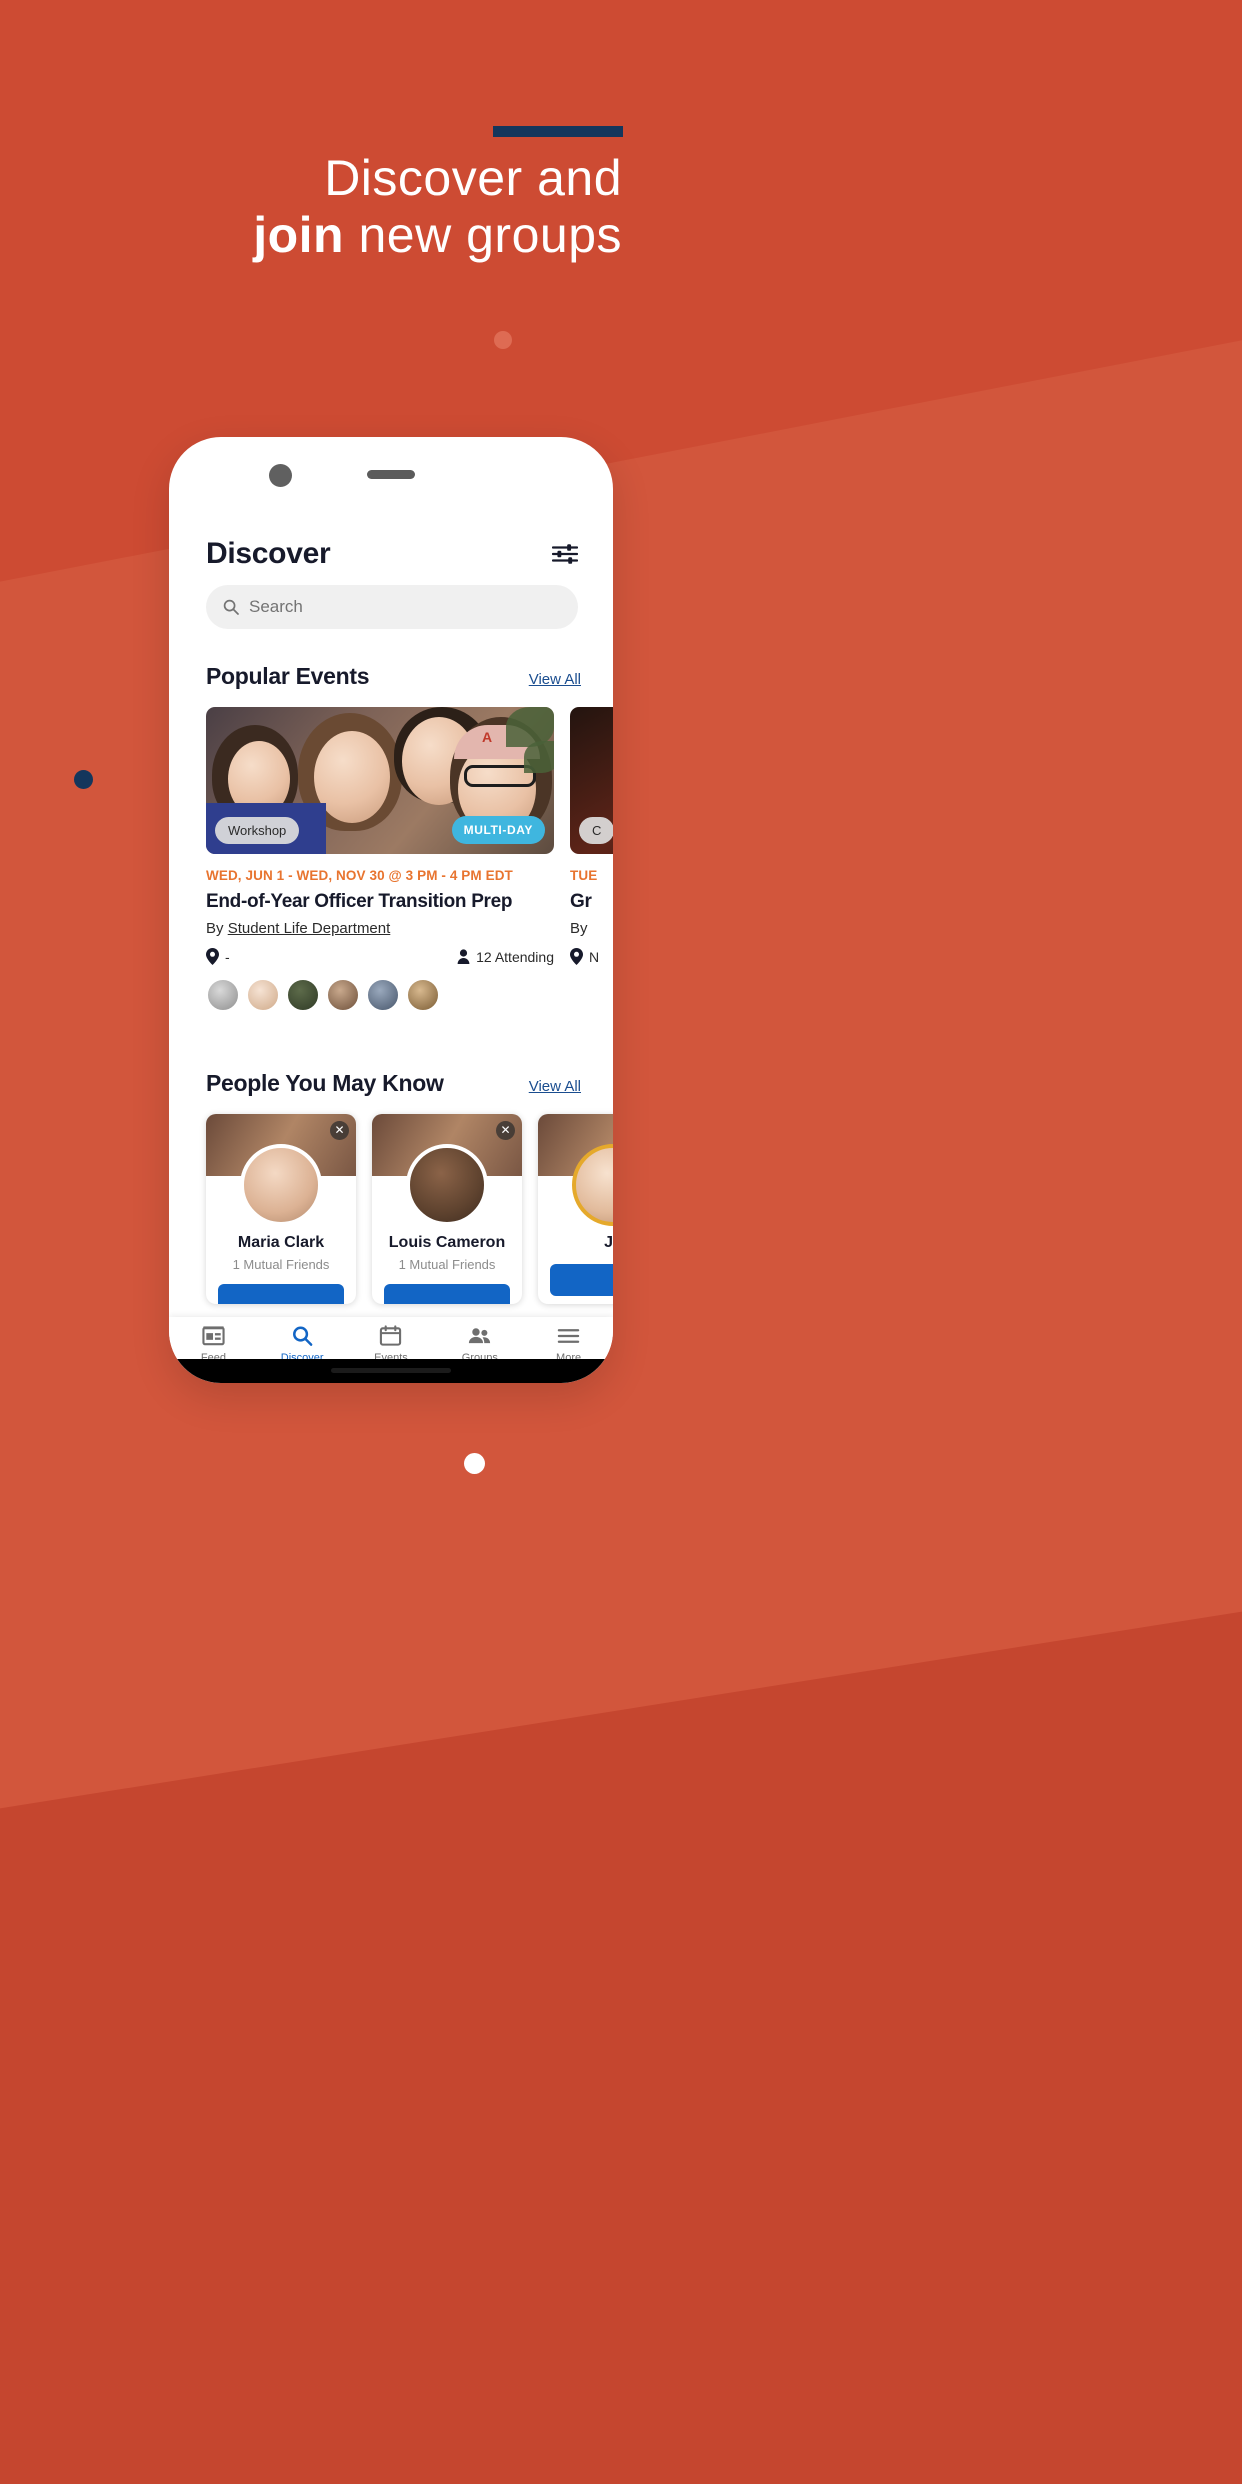 The image size is (1242, 2484). Describe the element at coordinates (596, 830) in the screenshot. I see `event-category-tag: C` at that location.